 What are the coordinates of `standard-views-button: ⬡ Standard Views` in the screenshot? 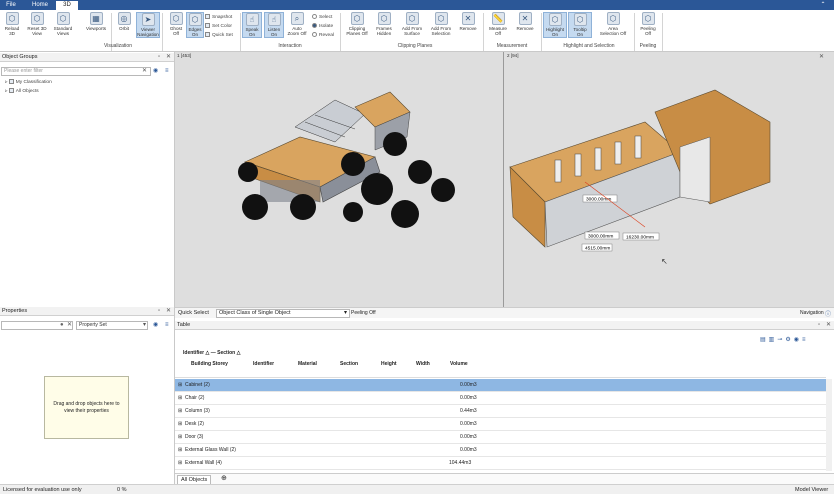 It's located at (63, 24).